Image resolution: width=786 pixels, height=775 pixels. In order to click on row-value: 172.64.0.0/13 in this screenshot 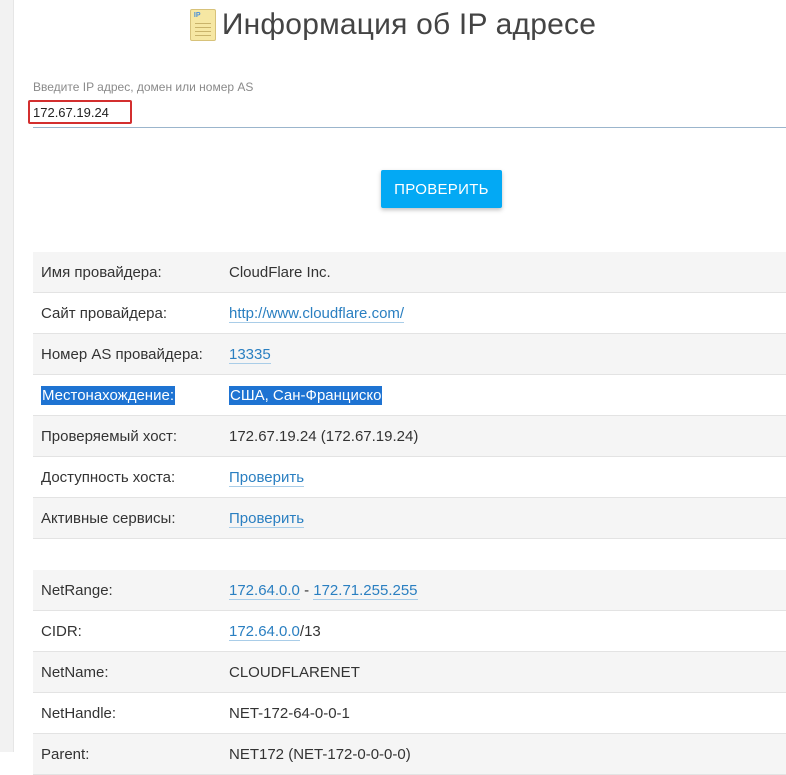, I will do `click(507, 631)`.